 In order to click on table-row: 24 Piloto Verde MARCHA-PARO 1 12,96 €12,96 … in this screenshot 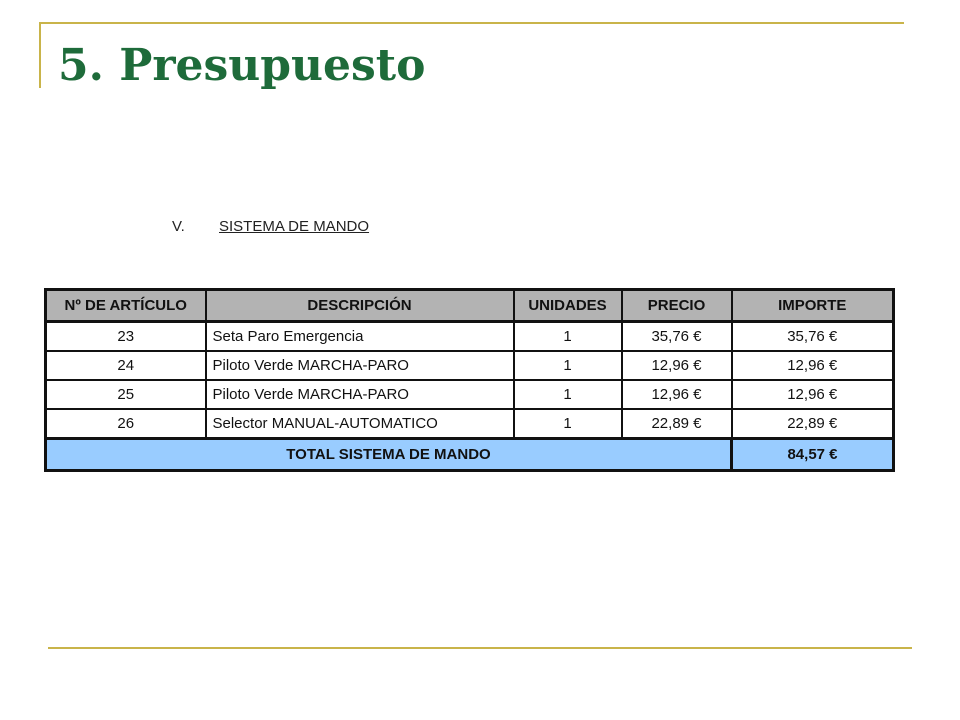, I will do `click(469, 365)`.